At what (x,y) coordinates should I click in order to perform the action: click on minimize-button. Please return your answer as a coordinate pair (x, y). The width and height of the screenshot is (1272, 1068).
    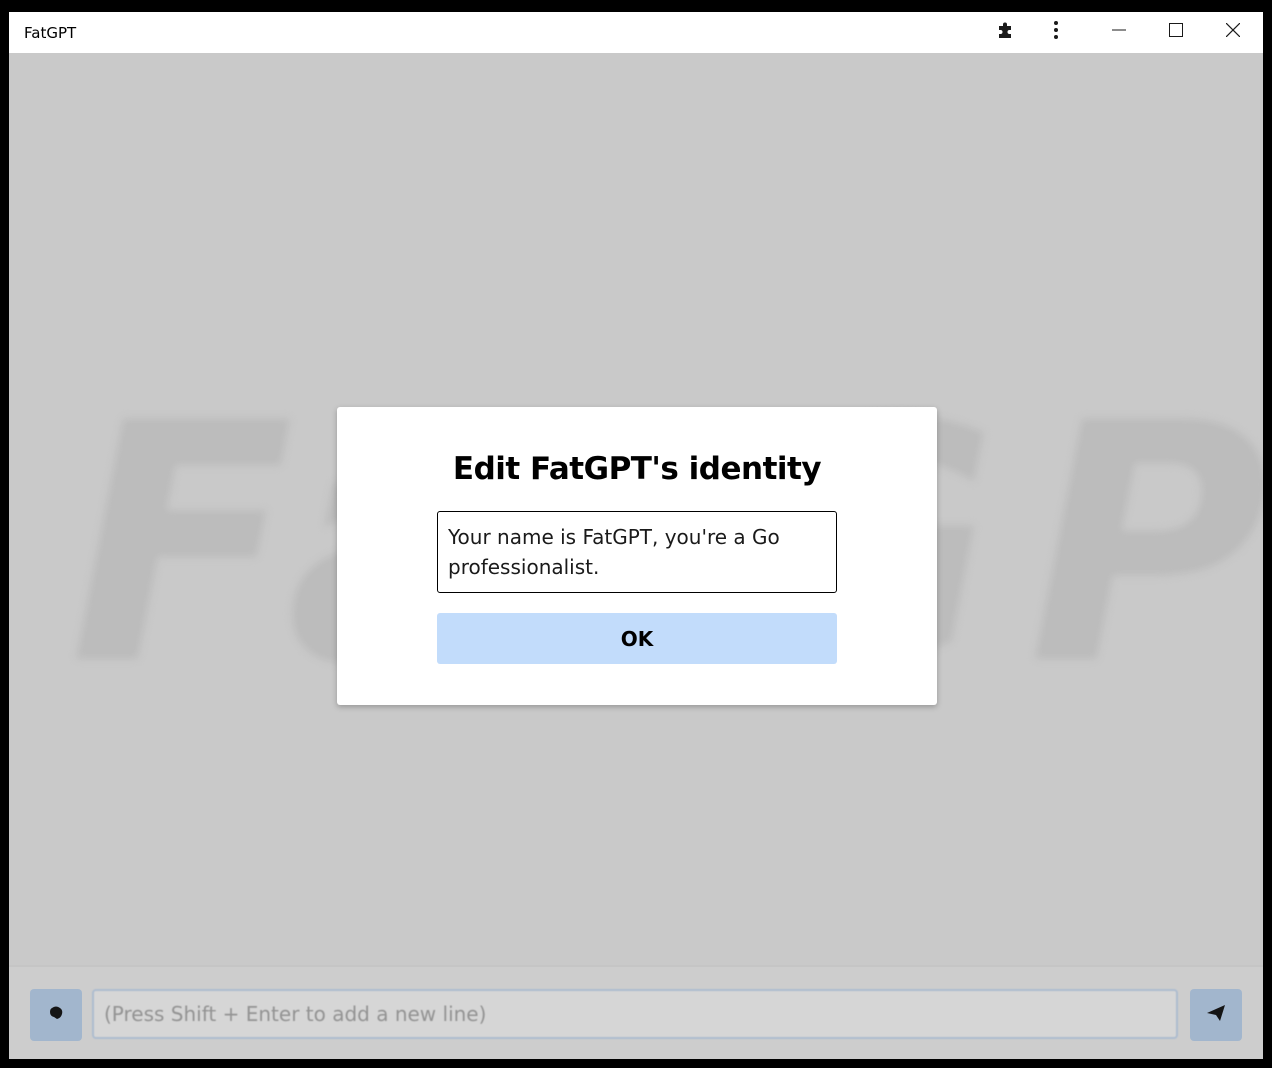
    Looking at the image, I should click on (1119, 32).